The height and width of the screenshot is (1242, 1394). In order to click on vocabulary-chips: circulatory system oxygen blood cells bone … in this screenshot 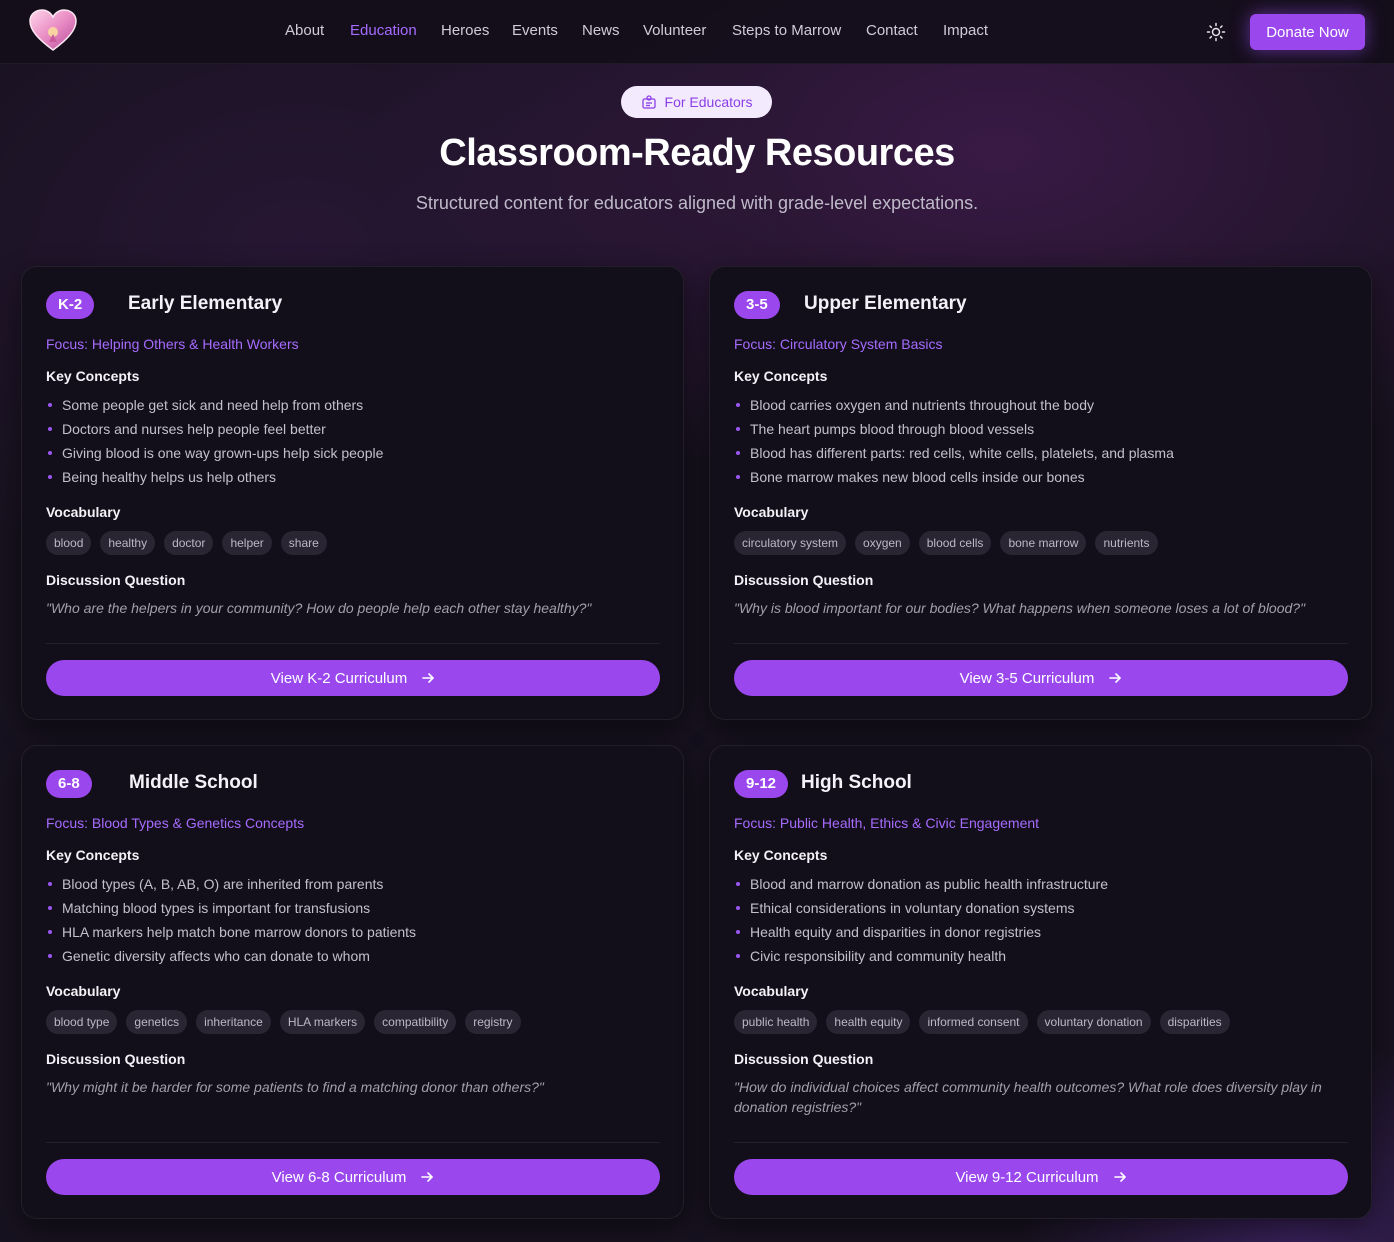, I will do `click(946, 543)`.